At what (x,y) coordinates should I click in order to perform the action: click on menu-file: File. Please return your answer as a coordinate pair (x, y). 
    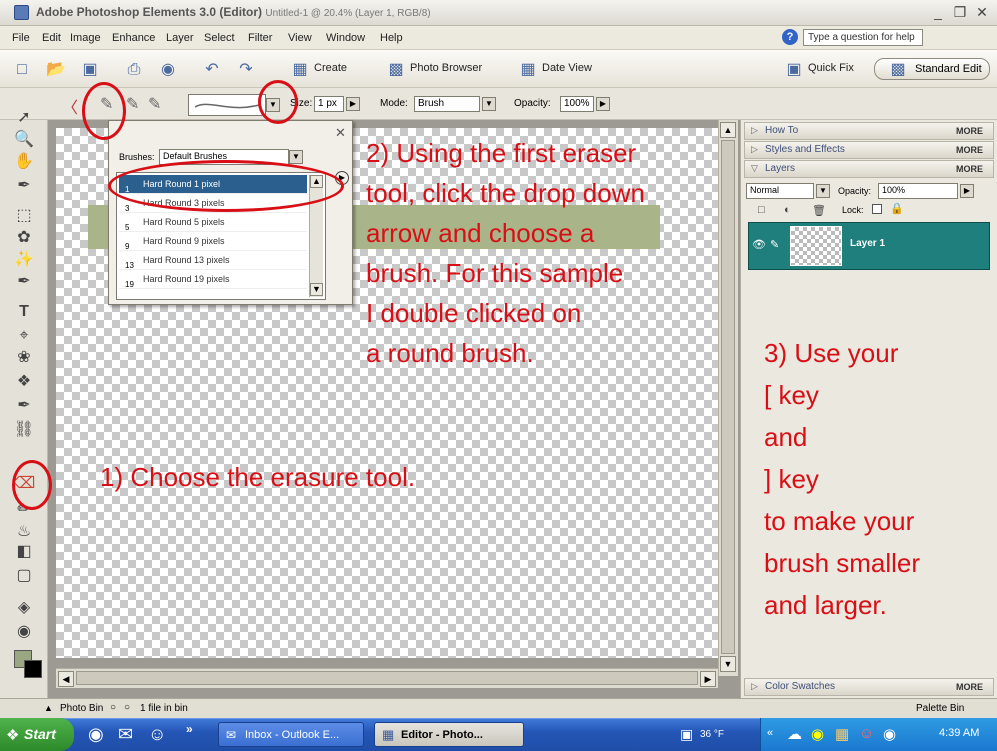
    Looking at the image, I should click on (21, 38).